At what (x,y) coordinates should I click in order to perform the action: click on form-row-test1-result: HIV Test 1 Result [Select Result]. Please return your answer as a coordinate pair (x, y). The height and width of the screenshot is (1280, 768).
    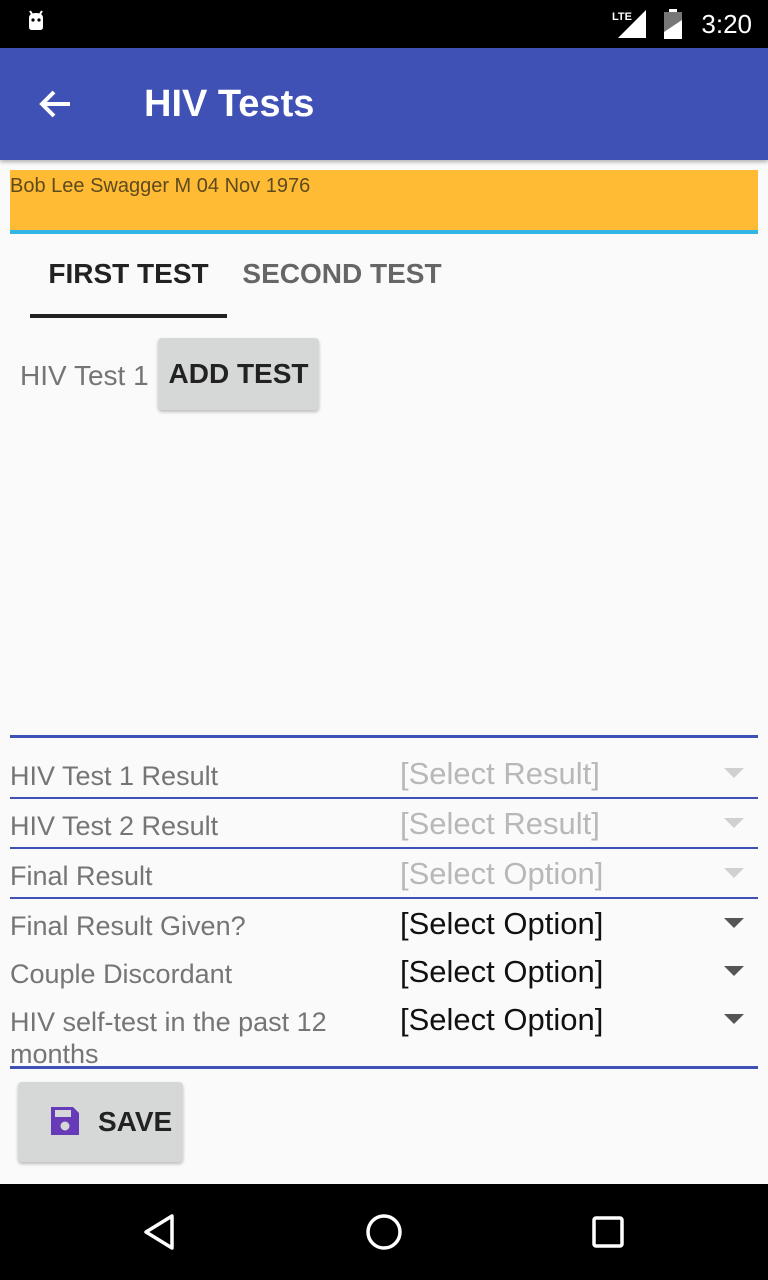
    Looking at the image, I should click on (384, 776).